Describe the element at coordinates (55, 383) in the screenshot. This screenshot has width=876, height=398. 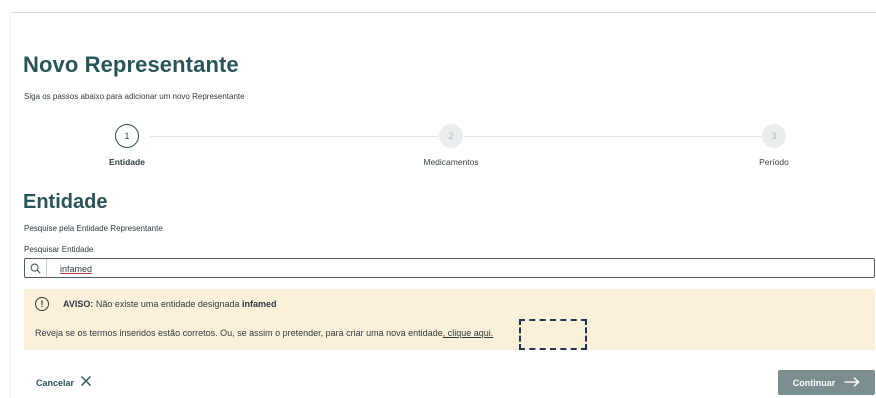
I see `cancel-label: Cancelar` at that location.